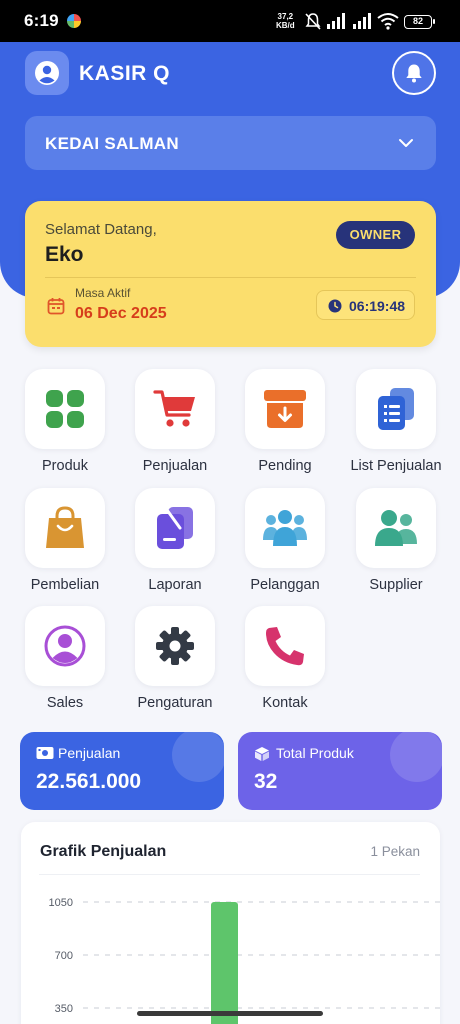 This screenshot has height=1024, width=460. Describe the element at coordinates (266, 781) in the screenshot. I see `products-stat-value: 32` at that location.